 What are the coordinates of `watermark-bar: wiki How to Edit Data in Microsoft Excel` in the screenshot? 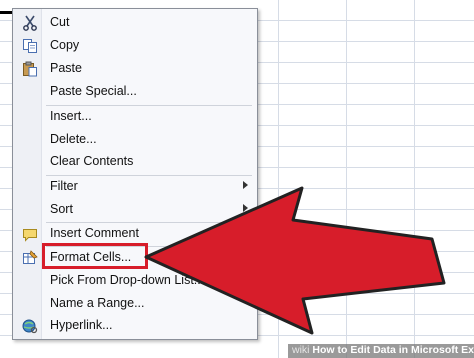 It's located at (381, 351).